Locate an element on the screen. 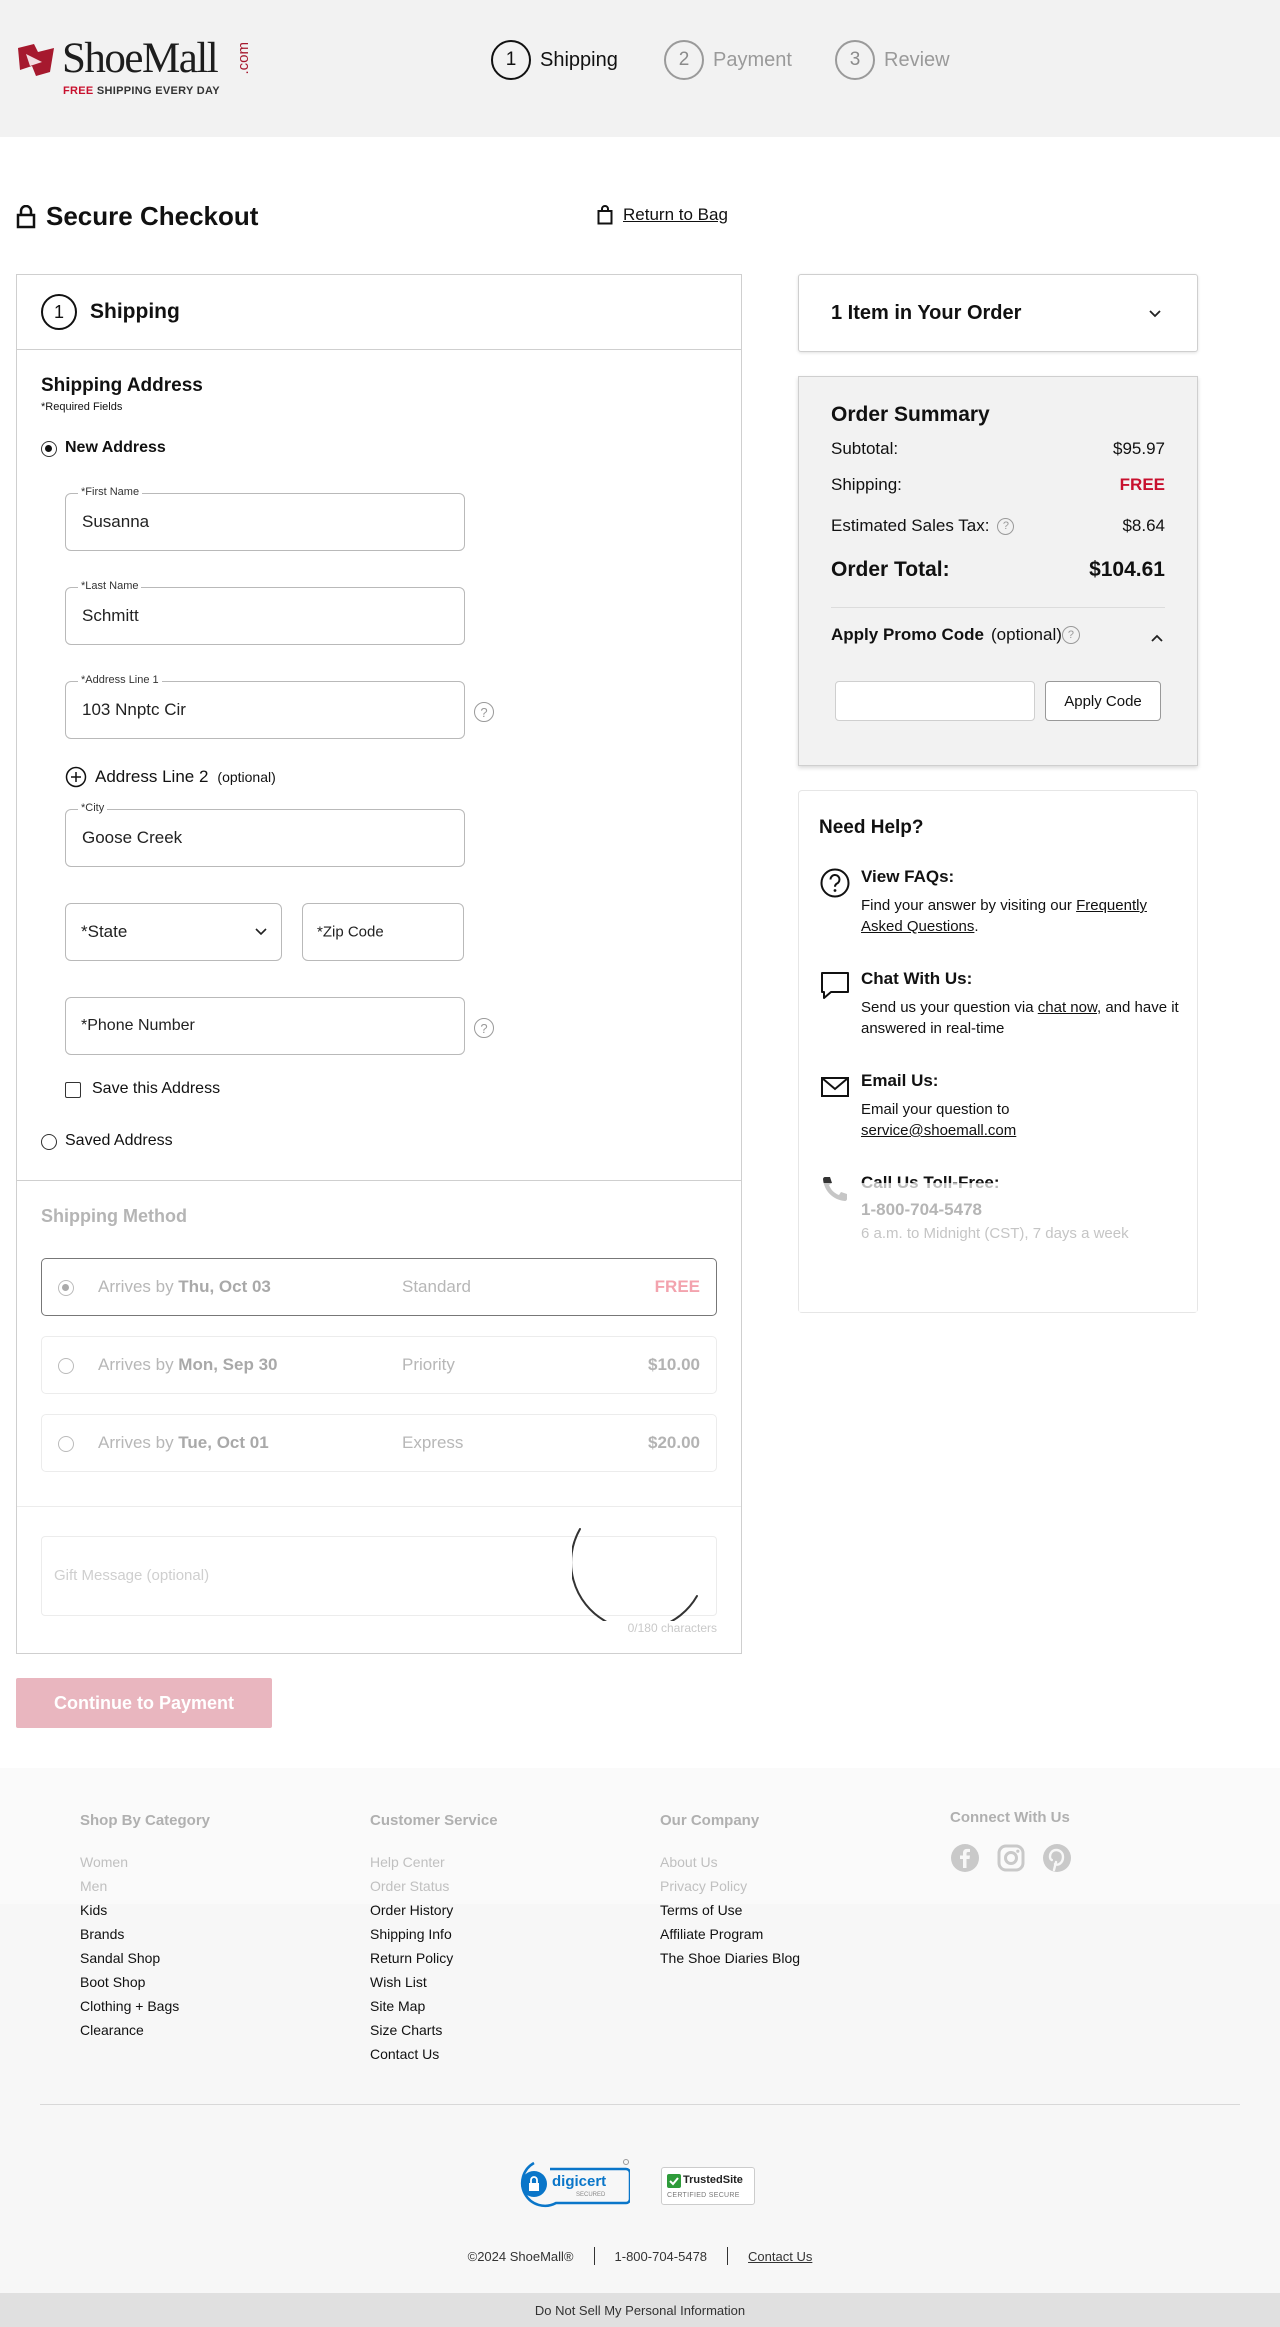  check-shield-icon is located at coordinates (674, 2181).